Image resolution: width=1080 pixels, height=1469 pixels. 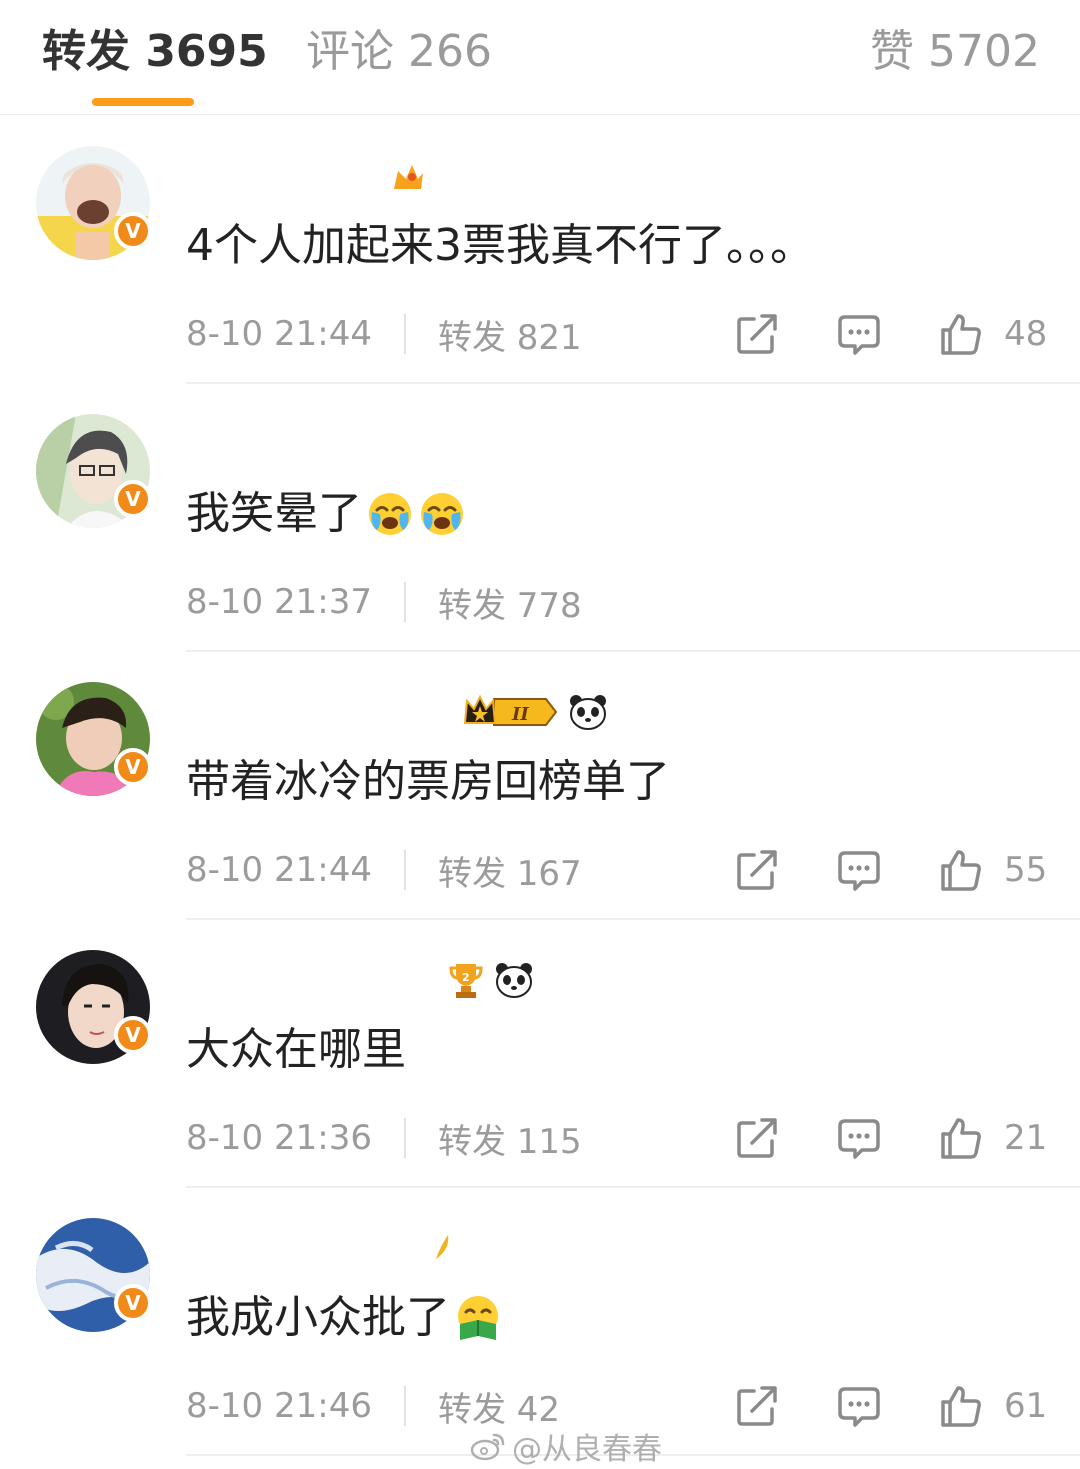 I want to click on comment-text: 大众在哪里, so click(x=296, y=1049).